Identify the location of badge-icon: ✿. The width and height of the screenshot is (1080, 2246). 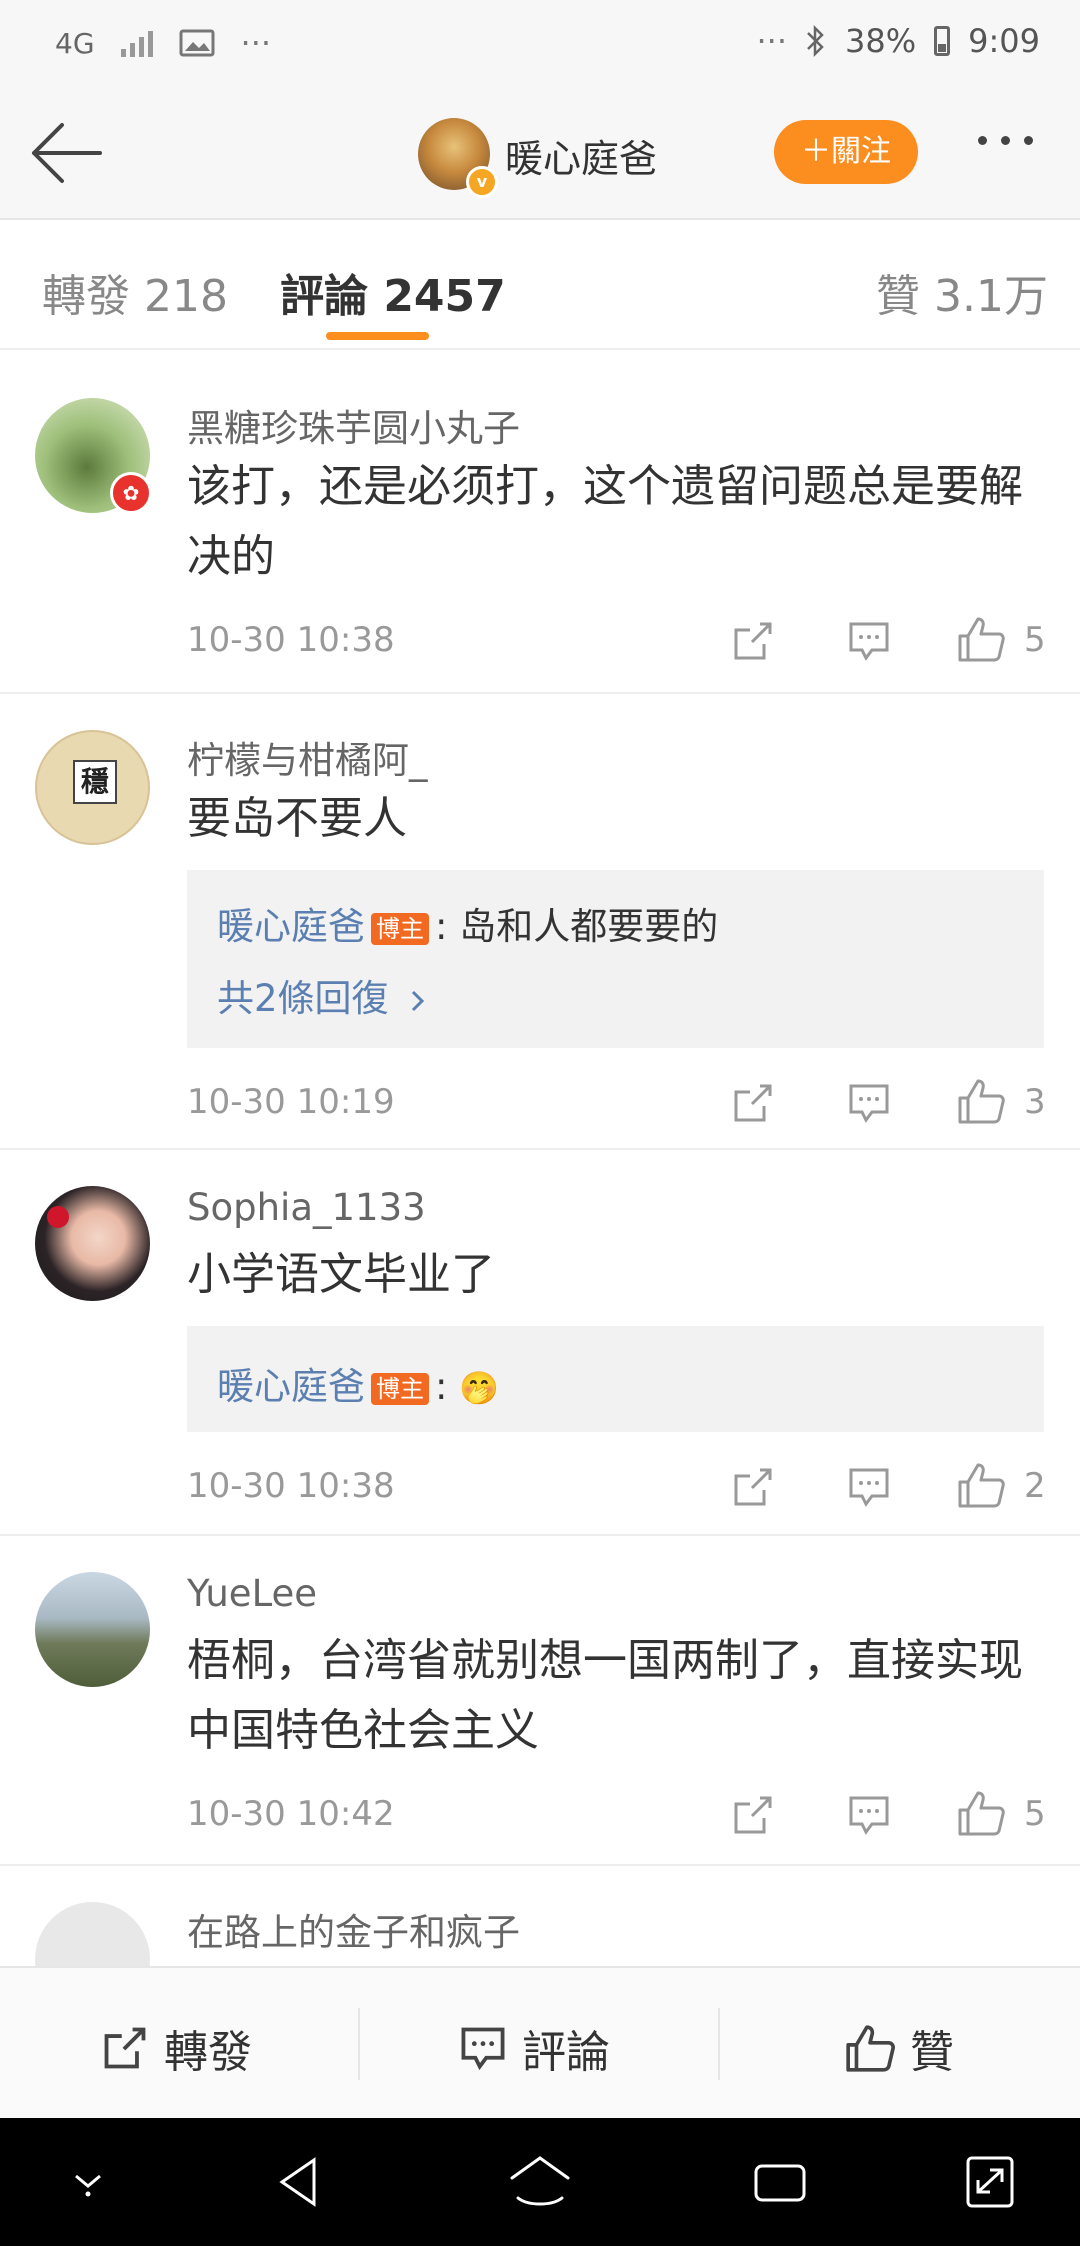
(131, 493).